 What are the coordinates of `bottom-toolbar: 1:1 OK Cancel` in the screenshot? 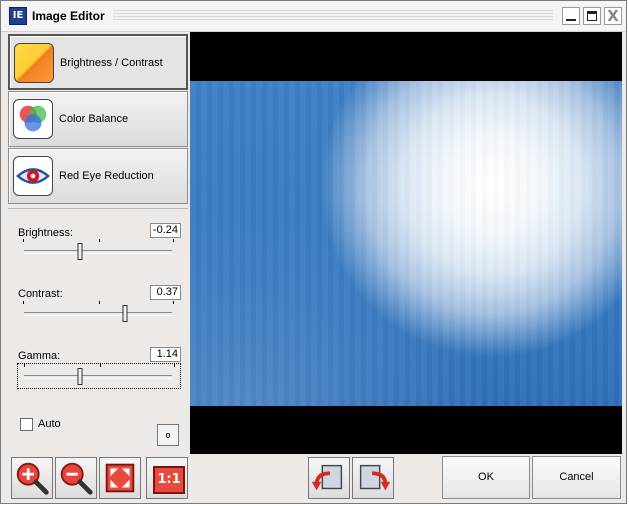 It's located at (313, 479).